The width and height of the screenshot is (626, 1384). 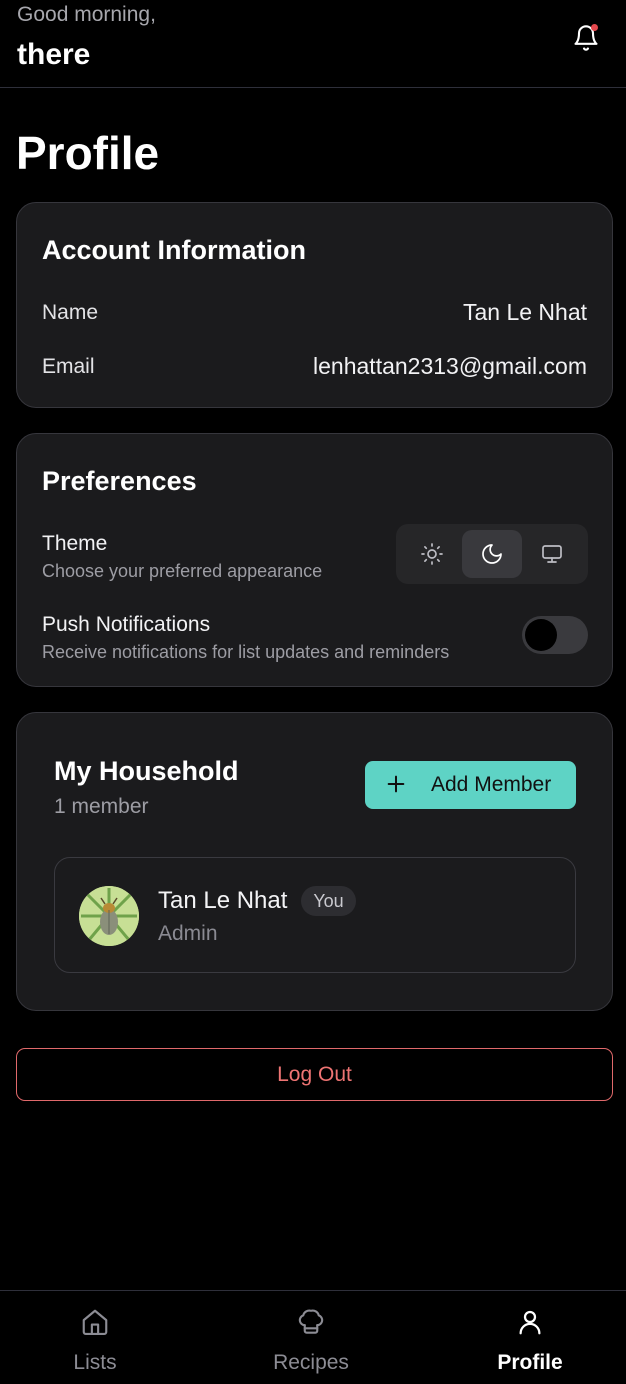 What do you see at coordinates (86, 14) in the screenshot?
I see `greeting-text: Good morning,` at bounding box center [86, 14].